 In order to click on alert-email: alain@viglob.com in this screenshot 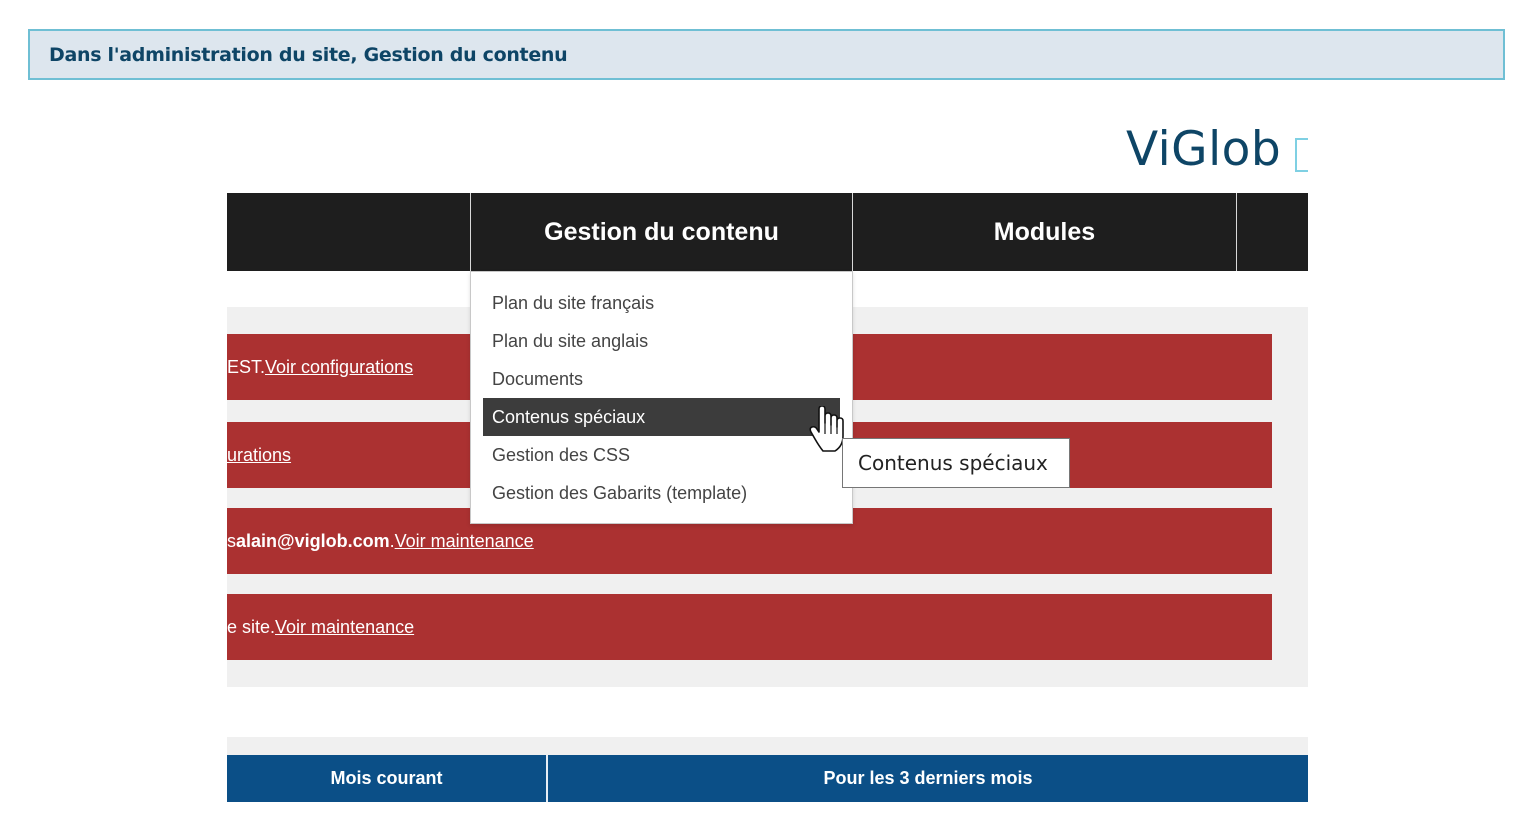, I will do `click(313, 540)`.